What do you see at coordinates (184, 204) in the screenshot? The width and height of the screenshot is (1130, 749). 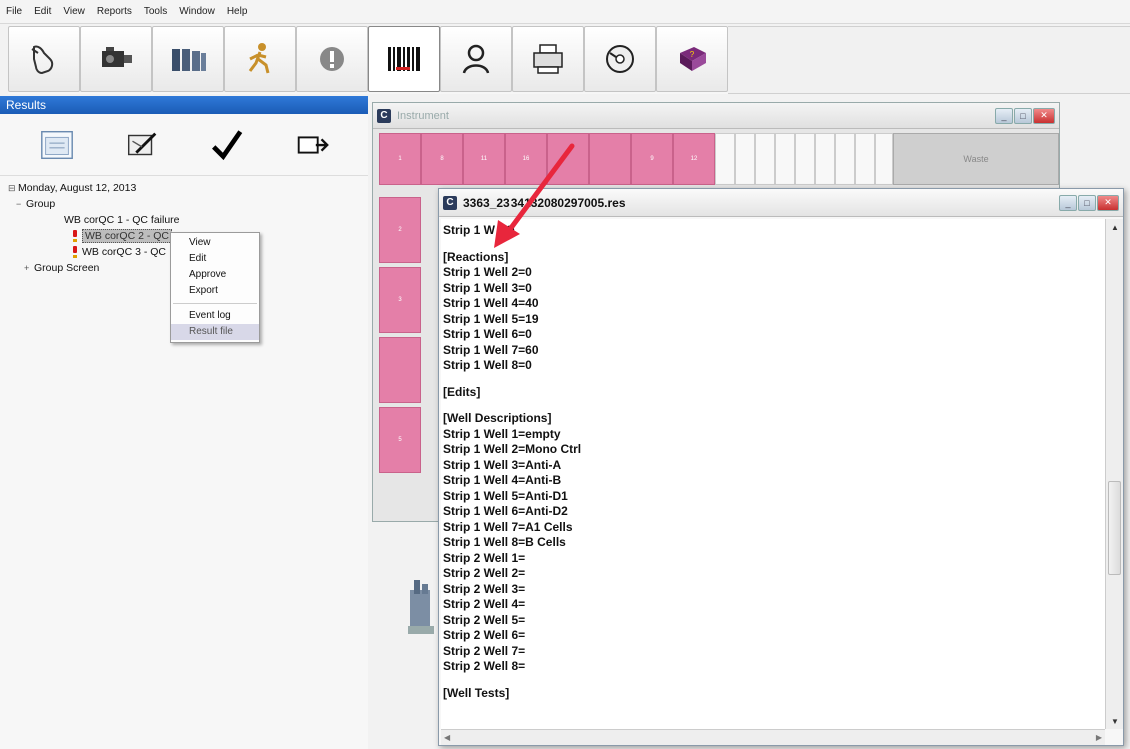 I see `tree-group-node: − Group` at bounding box center [184, 204].